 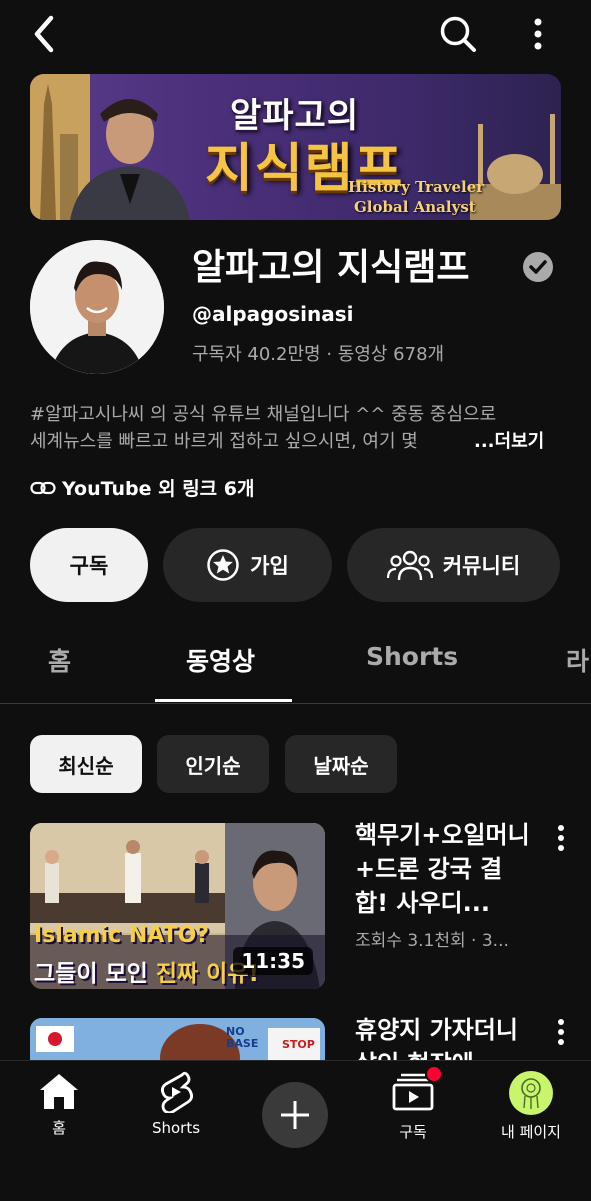 I want to click on avatar-portrait, so click(x=97, y=307).